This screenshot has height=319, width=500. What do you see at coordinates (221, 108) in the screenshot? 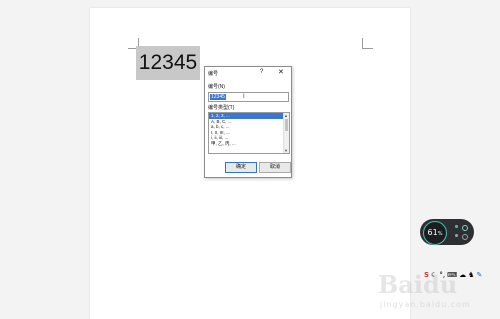
I see `number-type-label: 编号类型(T)` at bounding box center [221, 108].